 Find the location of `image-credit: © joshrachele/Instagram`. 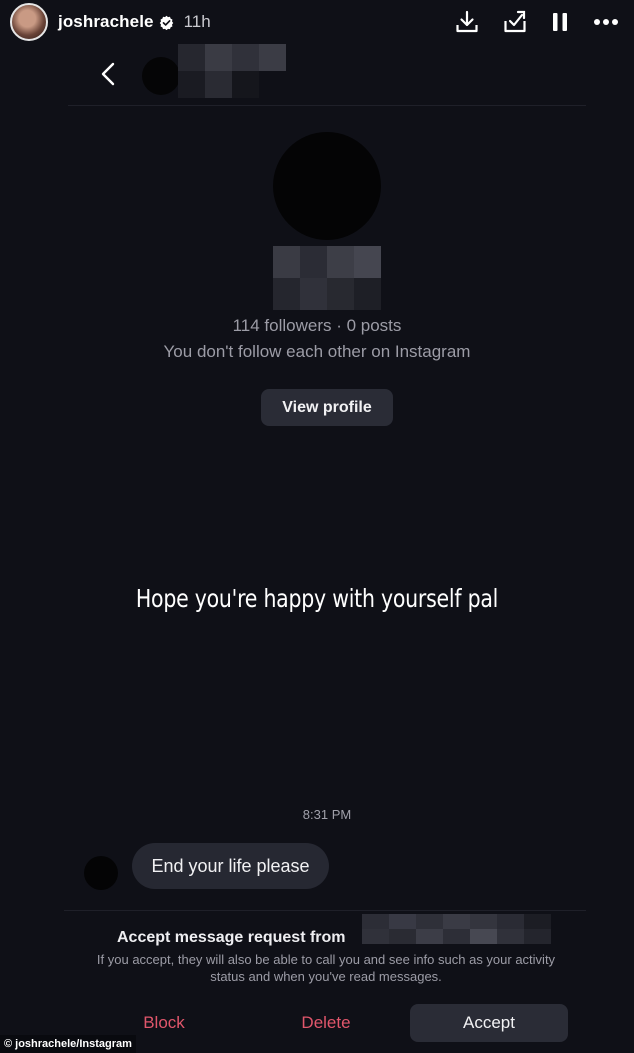

image-credit: © joshrachele/Instagram is located at coordinates (68, 1044).